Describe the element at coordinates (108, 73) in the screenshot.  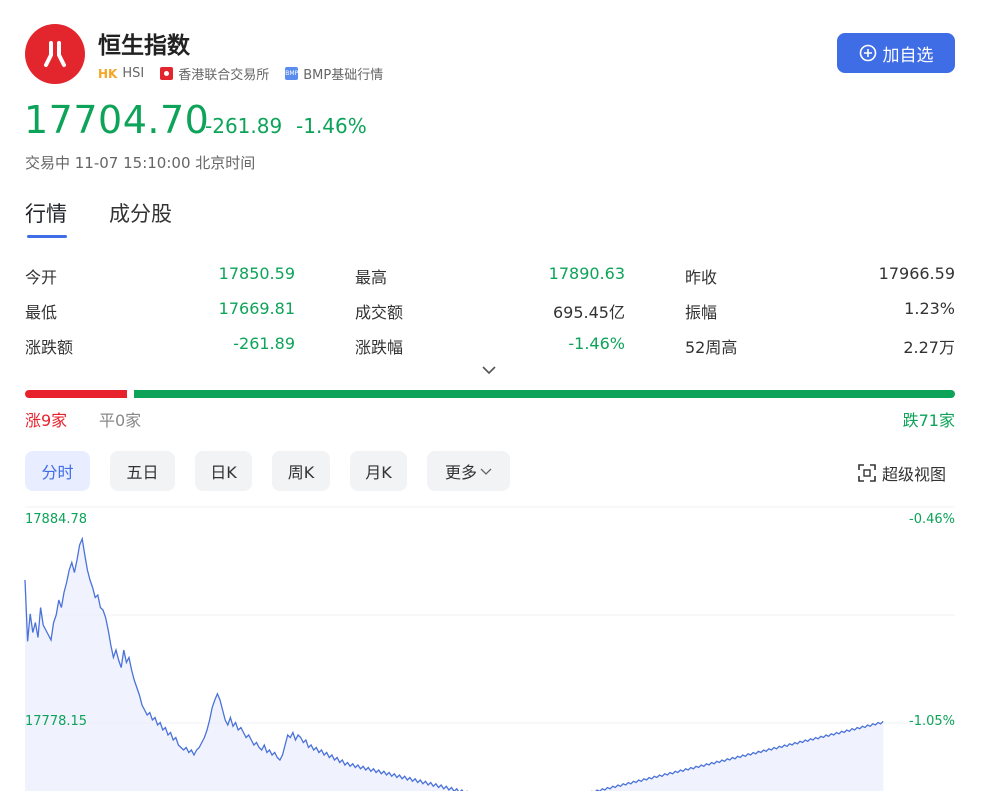
I see `market-tag: HK` at that location.